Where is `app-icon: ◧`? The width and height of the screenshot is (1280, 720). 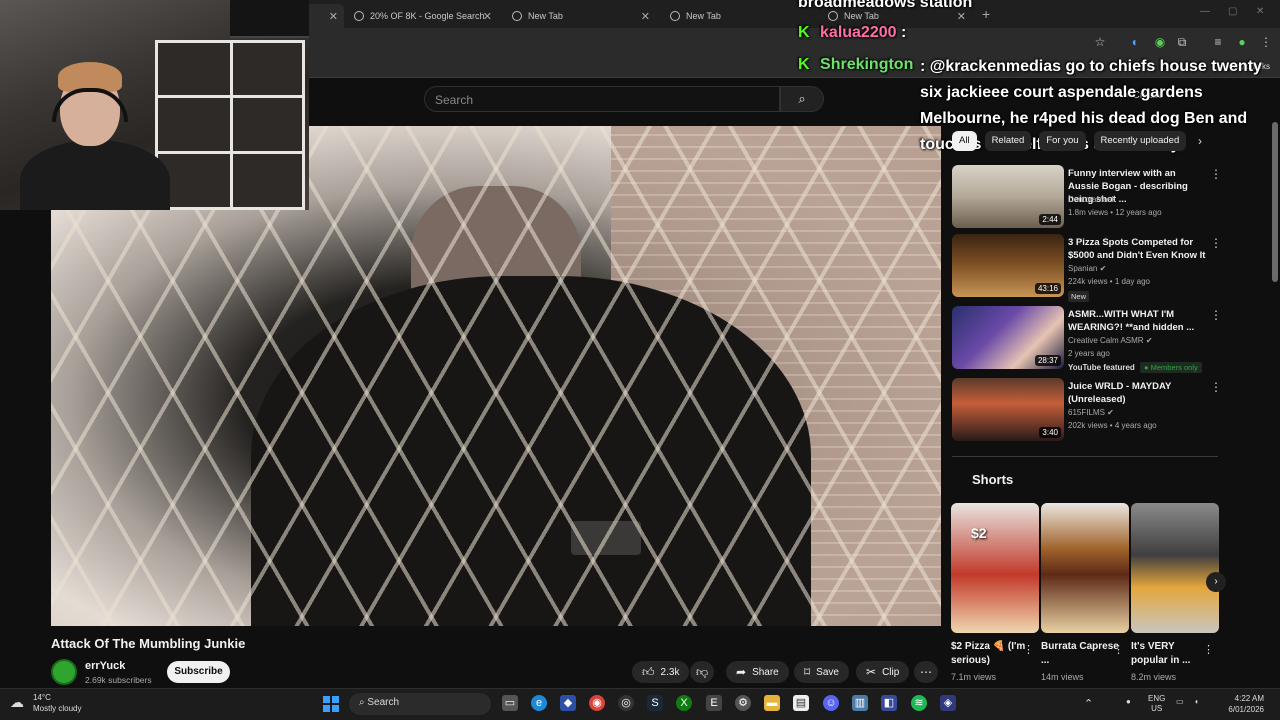 app-icon: ◧ is located at coordinates (889, 703).